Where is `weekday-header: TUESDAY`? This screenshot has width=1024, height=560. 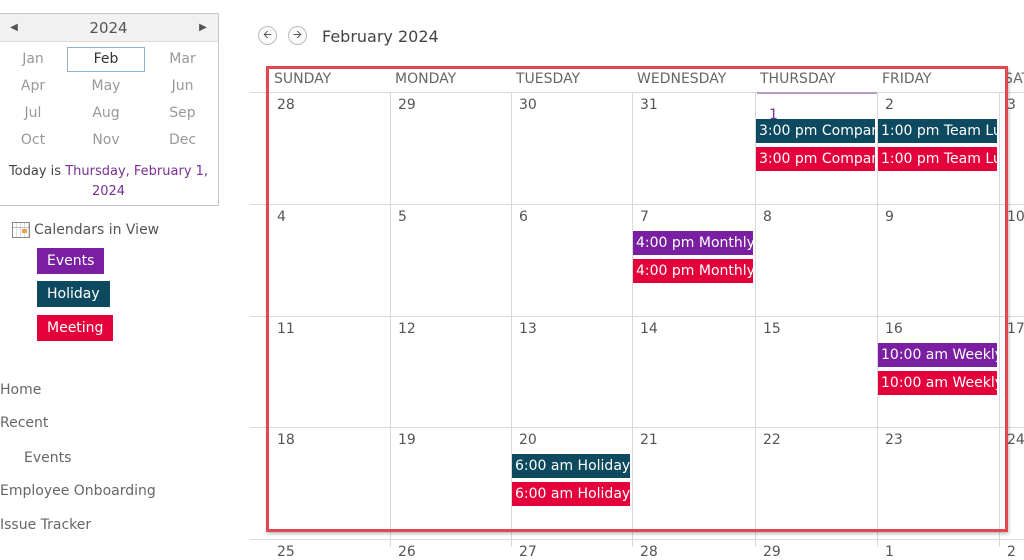
weekday-header: TUESDAY is located at coordinates (548, 79).